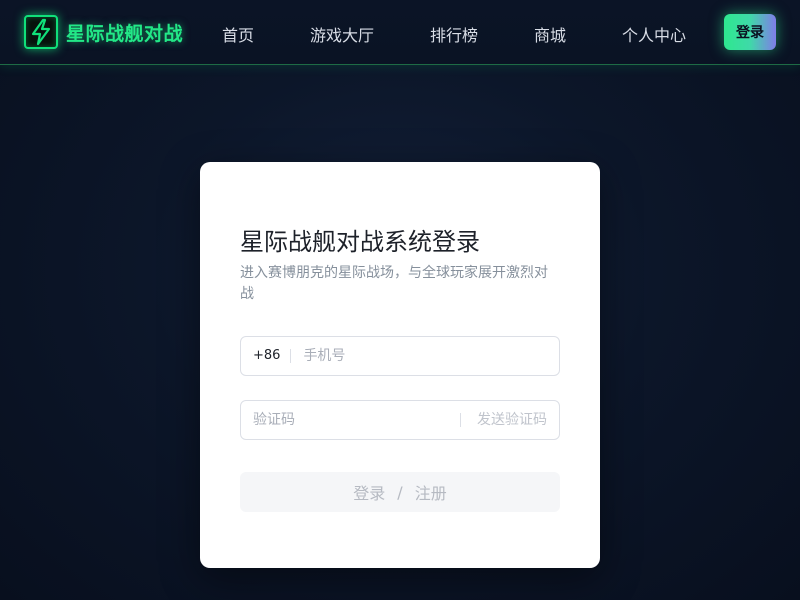 The height and width of the screenshot is (600, 800). I want to click on nav-item-profile: 个人中心, so click(654, 34).